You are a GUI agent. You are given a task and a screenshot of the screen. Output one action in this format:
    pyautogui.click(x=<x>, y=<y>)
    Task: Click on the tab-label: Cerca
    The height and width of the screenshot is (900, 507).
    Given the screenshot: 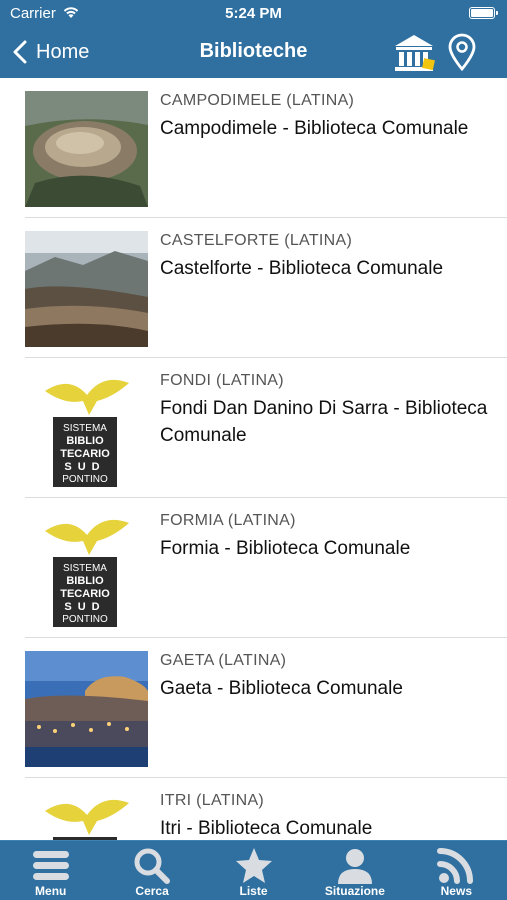 What is the action you would take?
    pyautogui.click(x=152, y=891)
    